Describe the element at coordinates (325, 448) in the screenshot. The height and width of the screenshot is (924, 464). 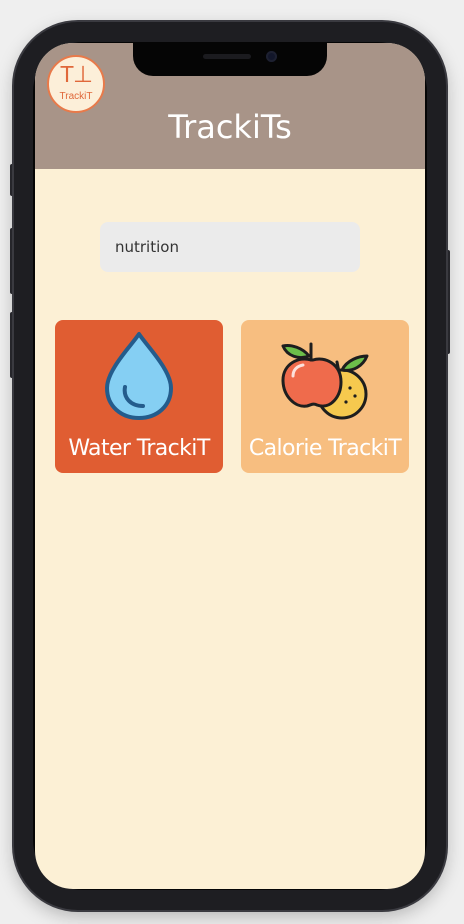
I see `calorie-trackit-label: Calorie TrackiT` at that location.